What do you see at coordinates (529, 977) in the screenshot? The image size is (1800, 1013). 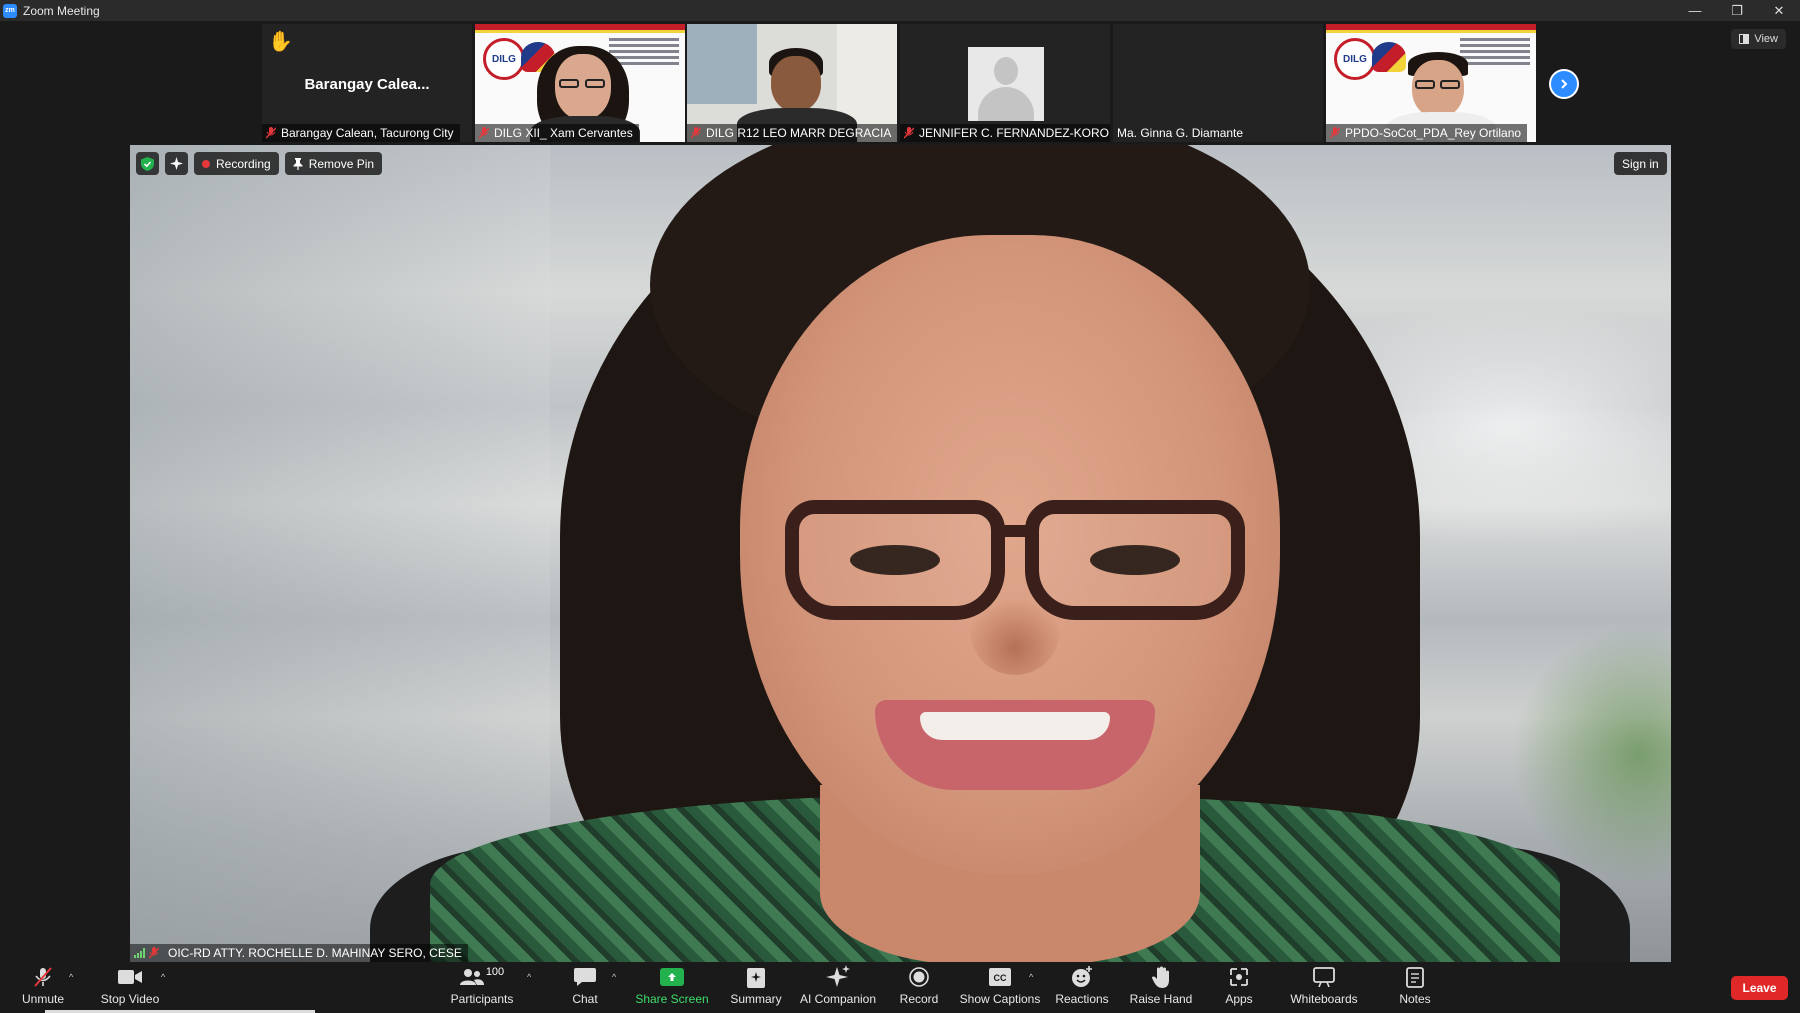 I see `participants-options-caret-icon: ^` at bounding box center [529, 977].